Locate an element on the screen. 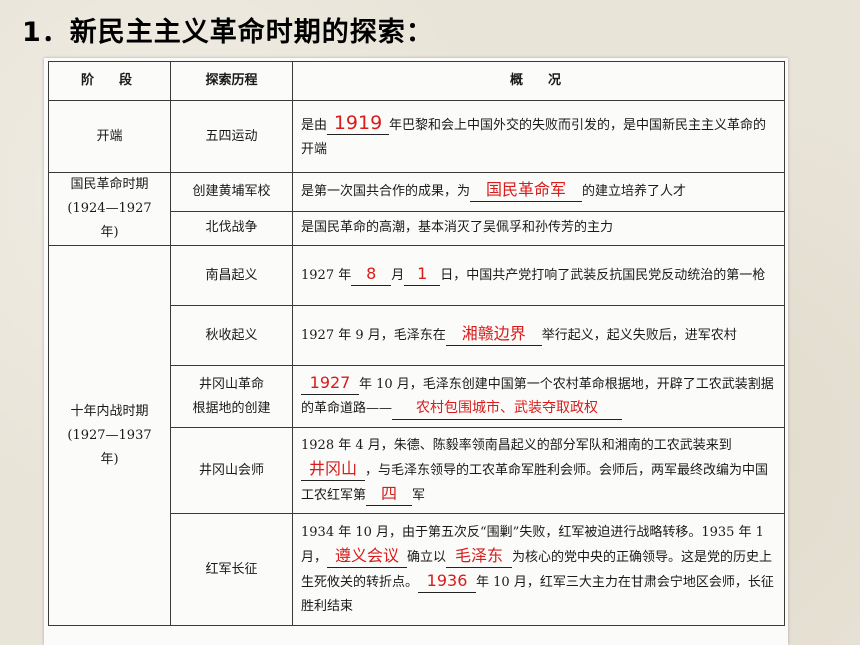 The height and width of the screenshot is (645, 860). overview-cell: 是国民革命的高潮，基本消灭了吴佩孚和孙传芳的主力 is located at coordinates (538, 228).